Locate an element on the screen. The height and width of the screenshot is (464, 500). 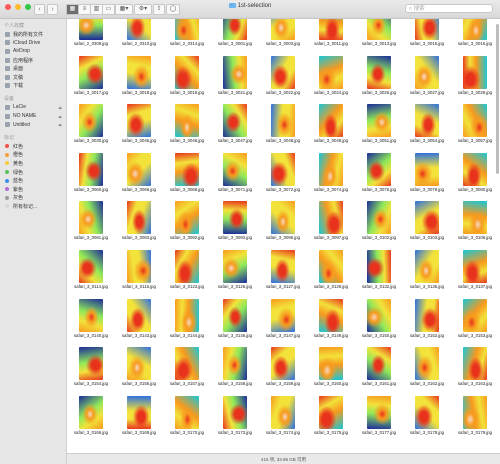
file-item: safari_3_0016.jpg is located at coordinates (475, 36).